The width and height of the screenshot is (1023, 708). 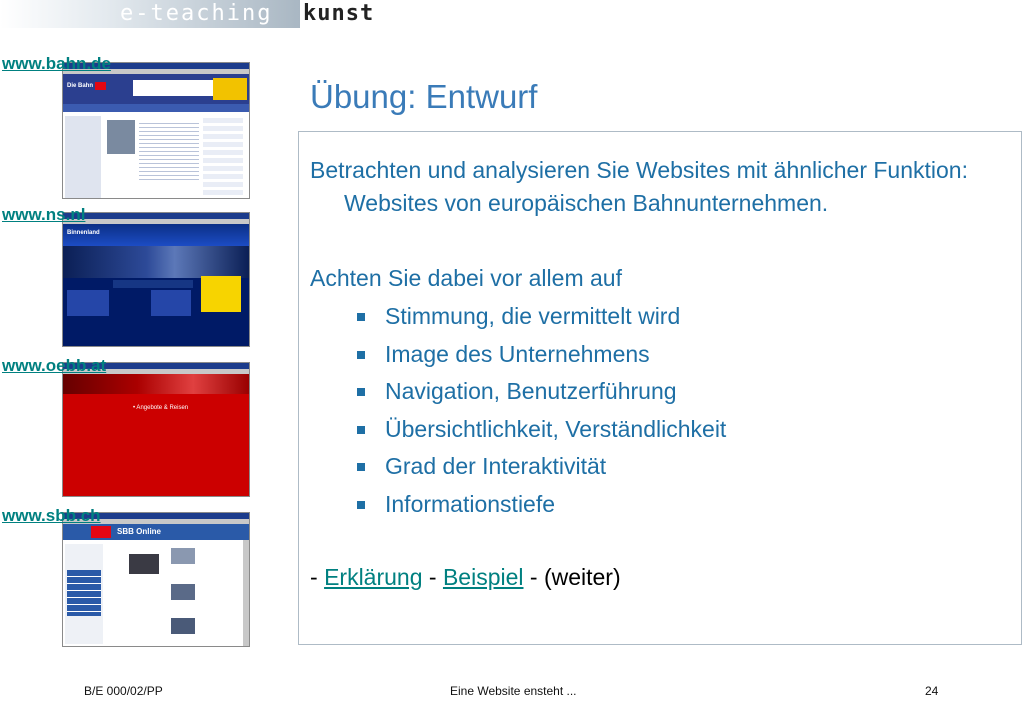 I want to click on link-sbb: www.sbb.ch, so click(x=51, y=516).